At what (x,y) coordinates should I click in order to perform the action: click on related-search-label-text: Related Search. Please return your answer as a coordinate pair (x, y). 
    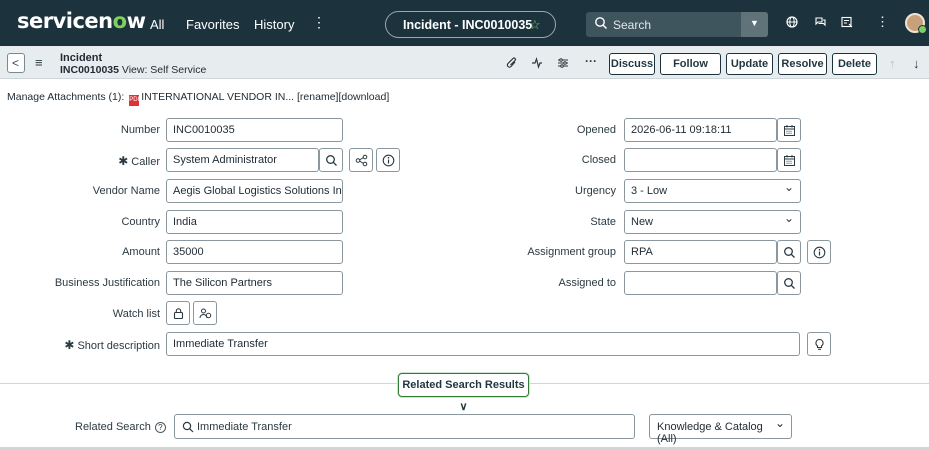
    Looking at the image, I should click on (113, 427).